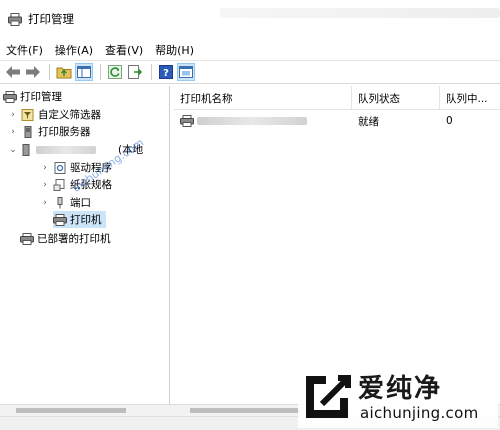  What do you see at coordinates (60, 184) in the screenshot?
I see `forms-icon` at bounding box center [60, 184].